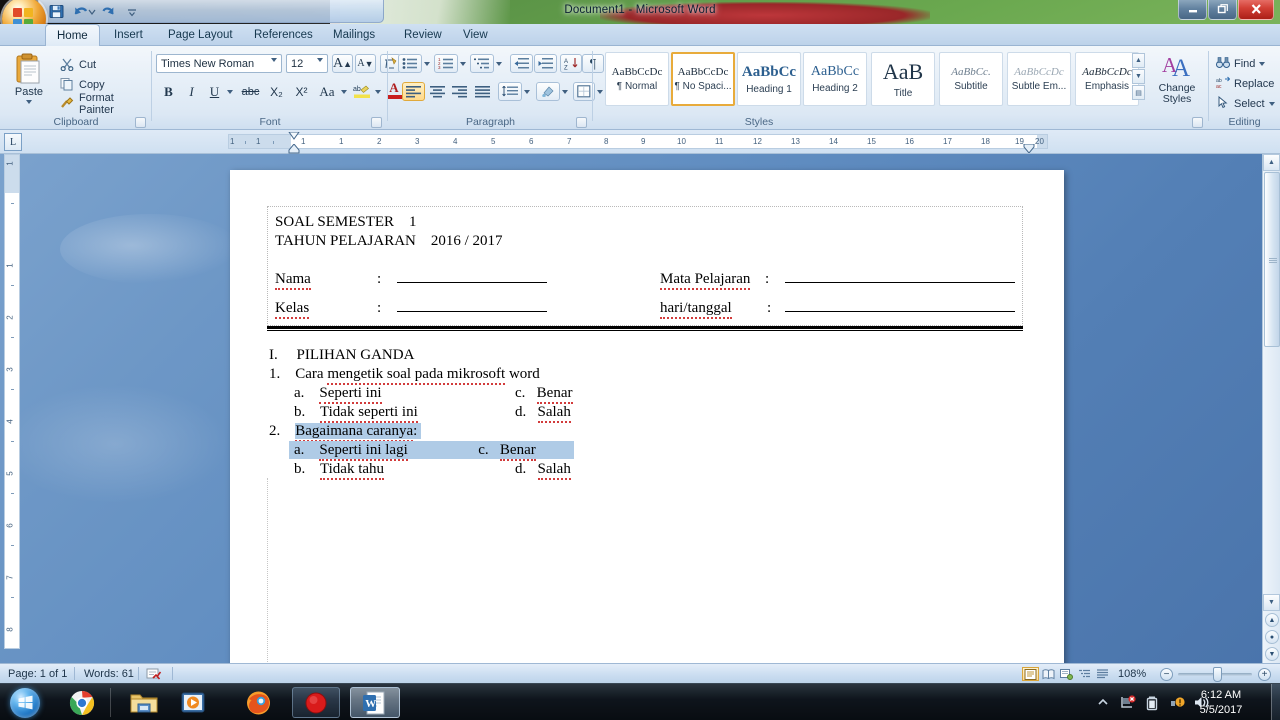 The image size is (1280, 720). What do you see at coordinates (354, 35) in the screenshot?
I see `tab-mailings: Mailings` at bounding box center [354, 35].